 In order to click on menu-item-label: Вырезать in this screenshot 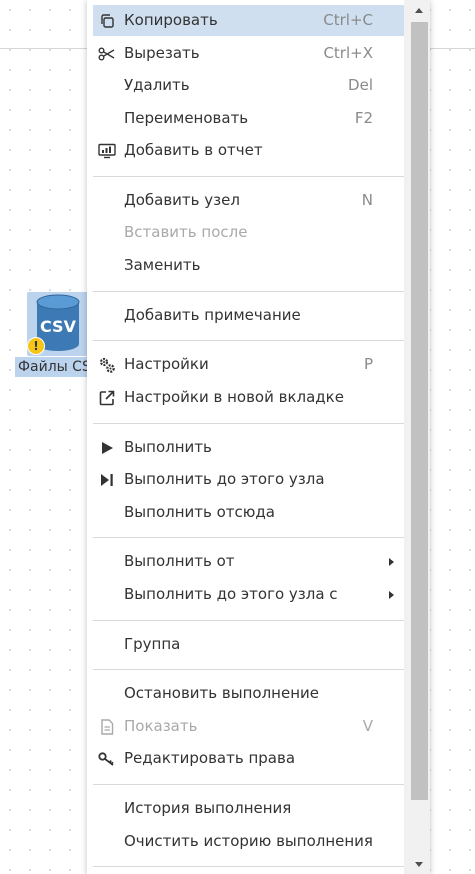, I will do `click(162, 53)`.